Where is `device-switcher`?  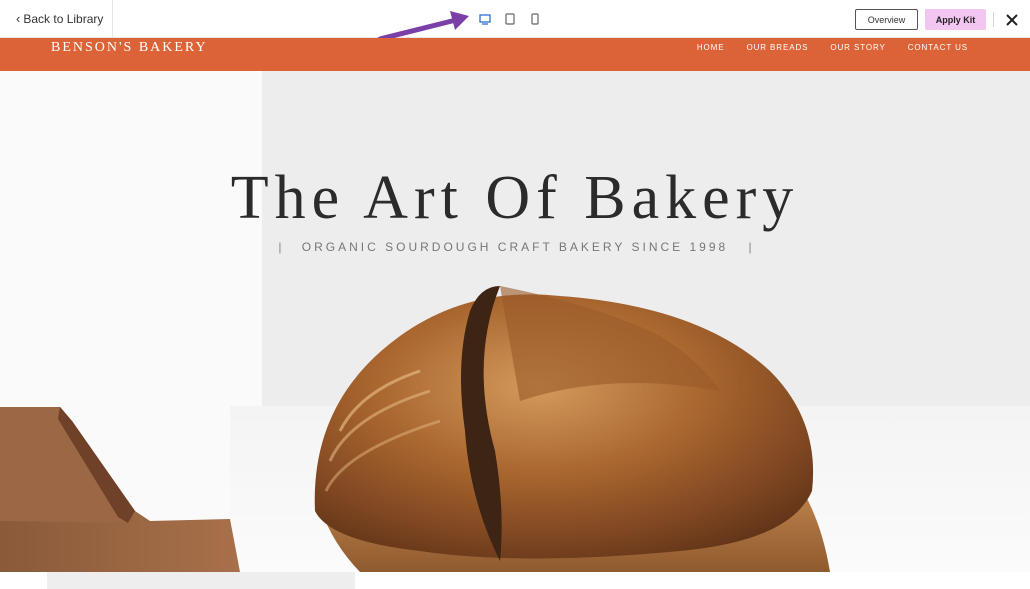
device-switcher is located at coordinates (510, 19).